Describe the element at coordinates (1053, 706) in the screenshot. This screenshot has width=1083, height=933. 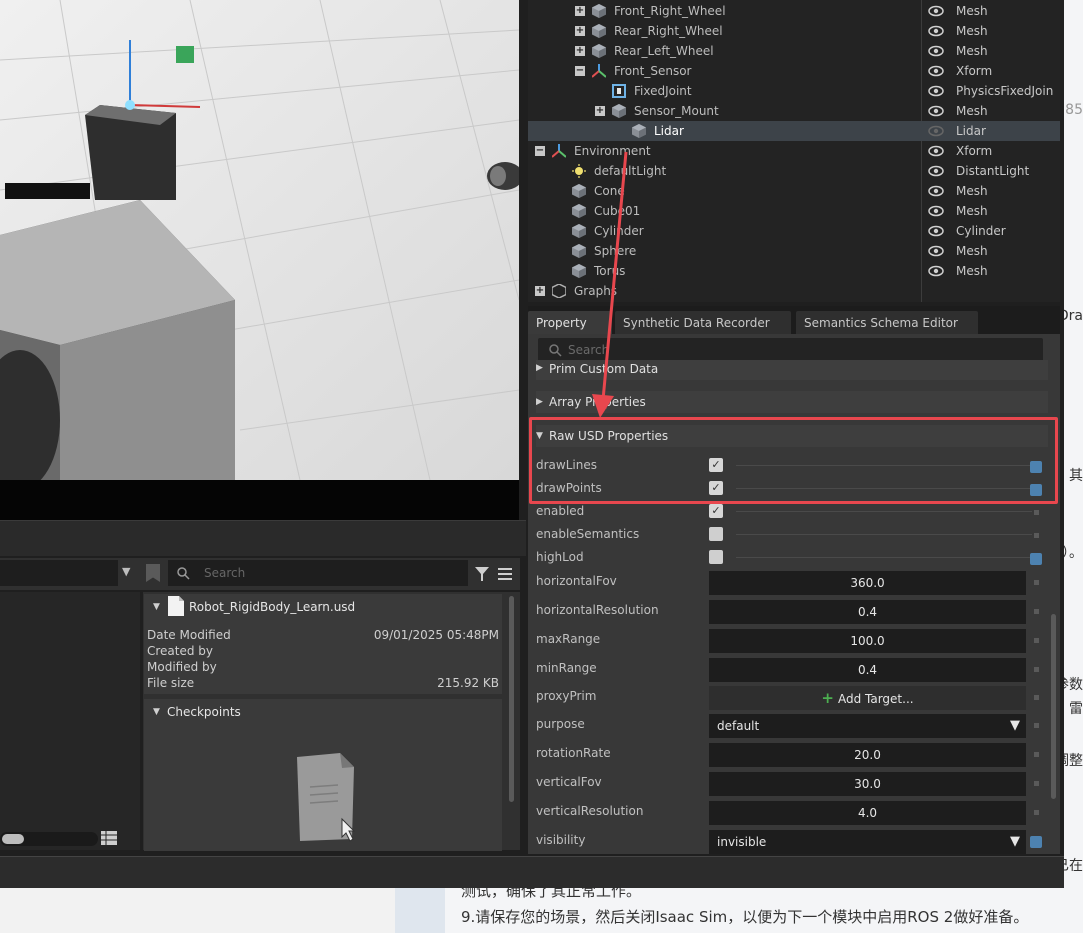
I see `property-scrollbar` at that location.